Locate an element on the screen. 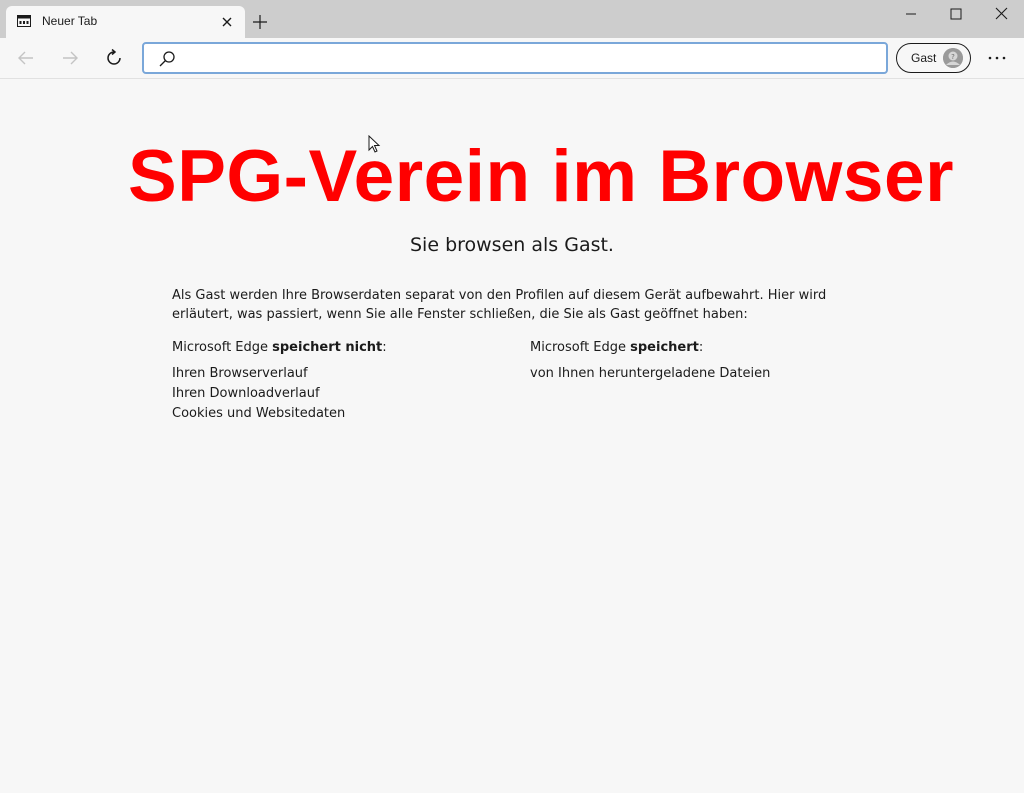 The width and height of the screenshot is (1024, 793). list-item: von Ihnen heruntergeladene Dateien is located at coordinates (650, 373).